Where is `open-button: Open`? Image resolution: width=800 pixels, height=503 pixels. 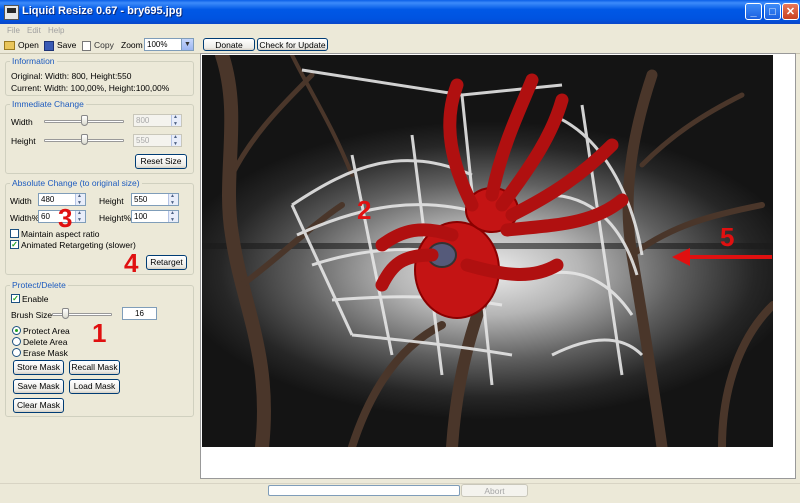 open-button: Open is located at coordinates (21, 45).